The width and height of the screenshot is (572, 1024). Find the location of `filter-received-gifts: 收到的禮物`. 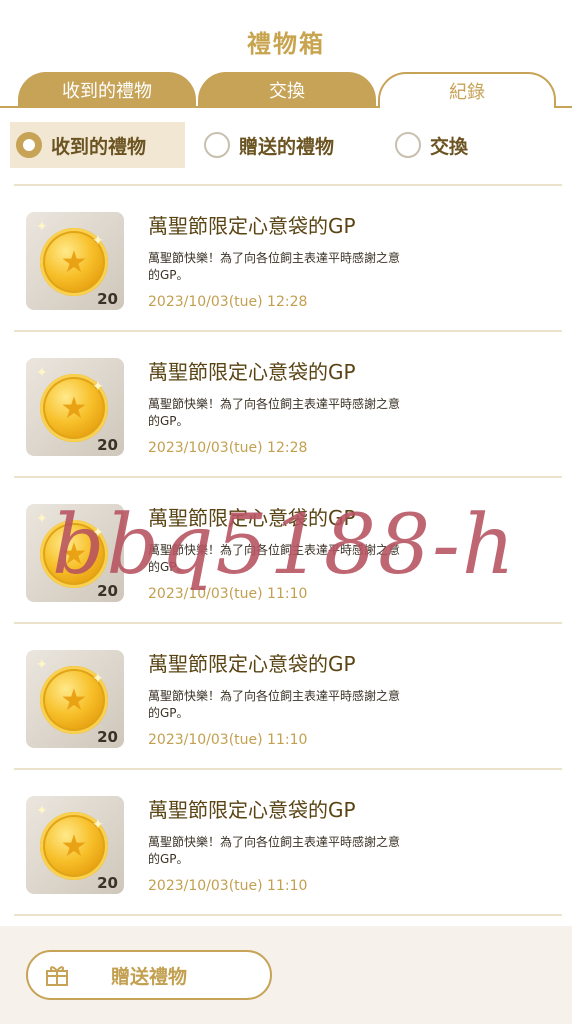

filter-received-gifts: 收到的禮物 is located at coordinates (97, 145).